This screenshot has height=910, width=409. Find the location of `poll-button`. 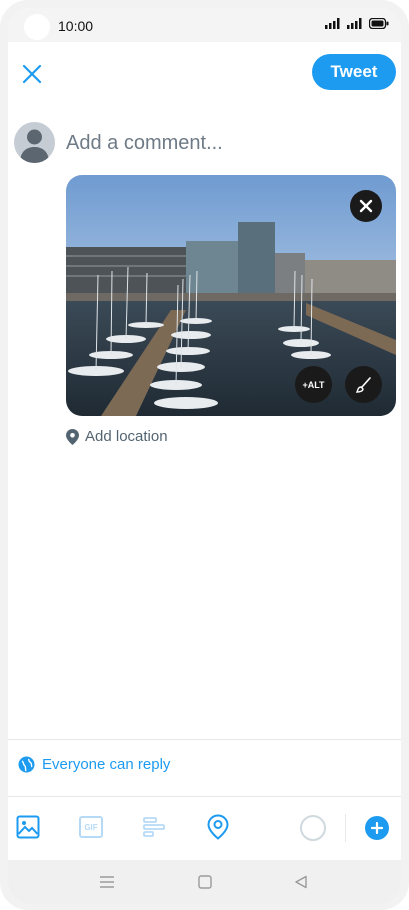

poll-button is located at coordinates (154, 827).